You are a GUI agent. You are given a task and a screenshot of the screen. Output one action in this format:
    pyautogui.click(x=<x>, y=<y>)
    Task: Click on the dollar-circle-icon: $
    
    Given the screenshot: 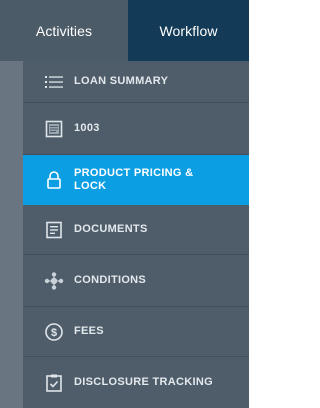 What is the action you would take?
    pyautogui.click(x=54, y=332)
    